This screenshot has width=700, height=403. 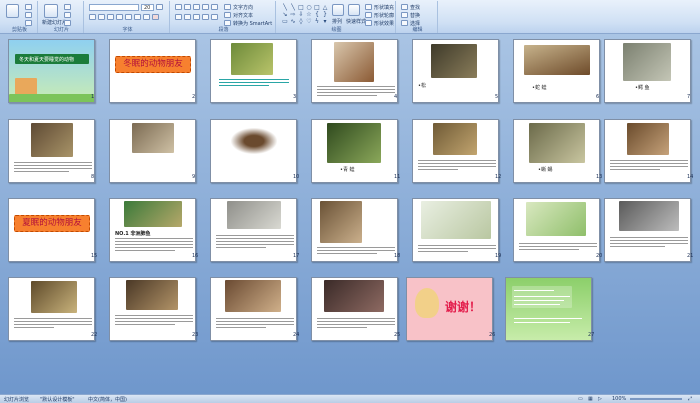 What do you see at coordinates (146, 17) in the screenshot?
I see `change-case-icon` at bounding box center [146, 17].